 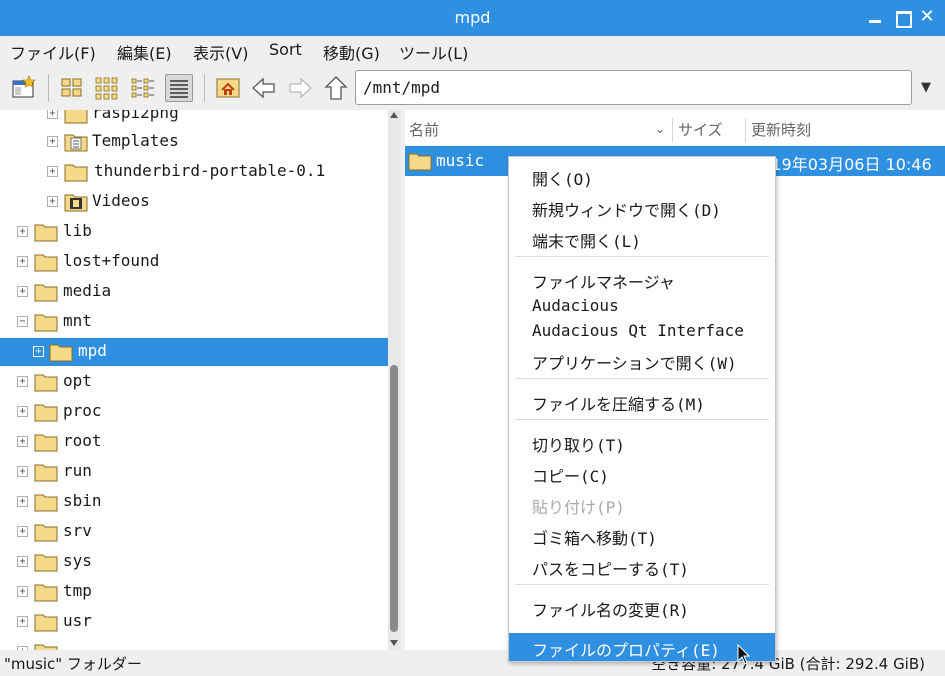 What do you see at coordinates (642, 378) in the screenshot?
I see `menu-separator` at bounding box center [642, 378].